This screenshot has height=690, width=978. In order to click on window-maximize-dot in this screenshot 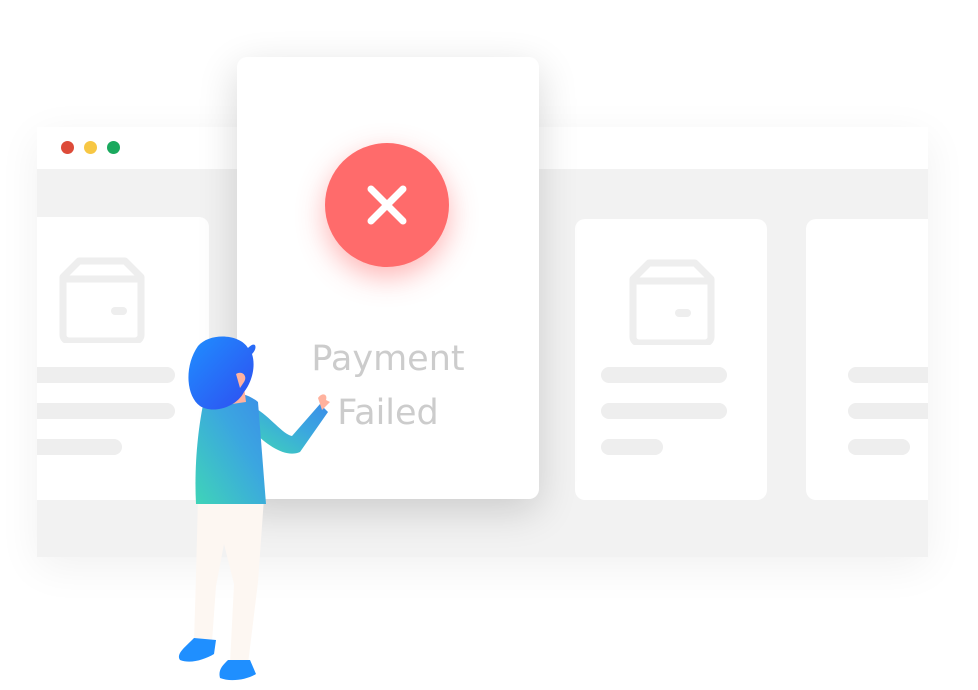, I will do `click(113, 147)`.